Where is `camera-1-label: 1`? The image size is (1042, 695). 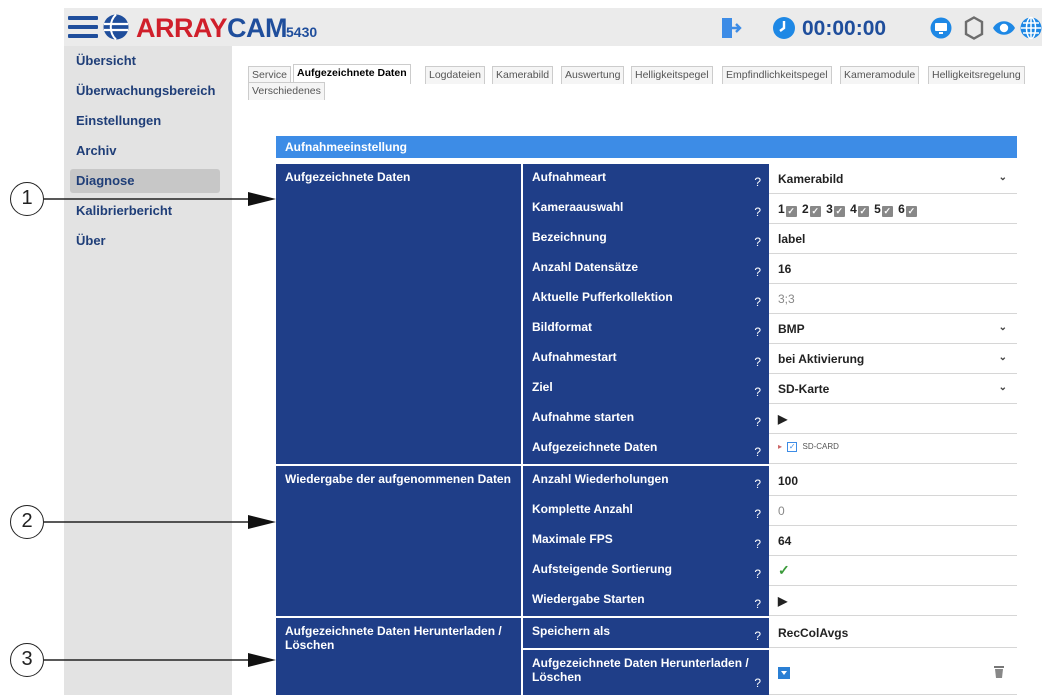
camera-1-label: 1 is located at coordinates (781, 209).